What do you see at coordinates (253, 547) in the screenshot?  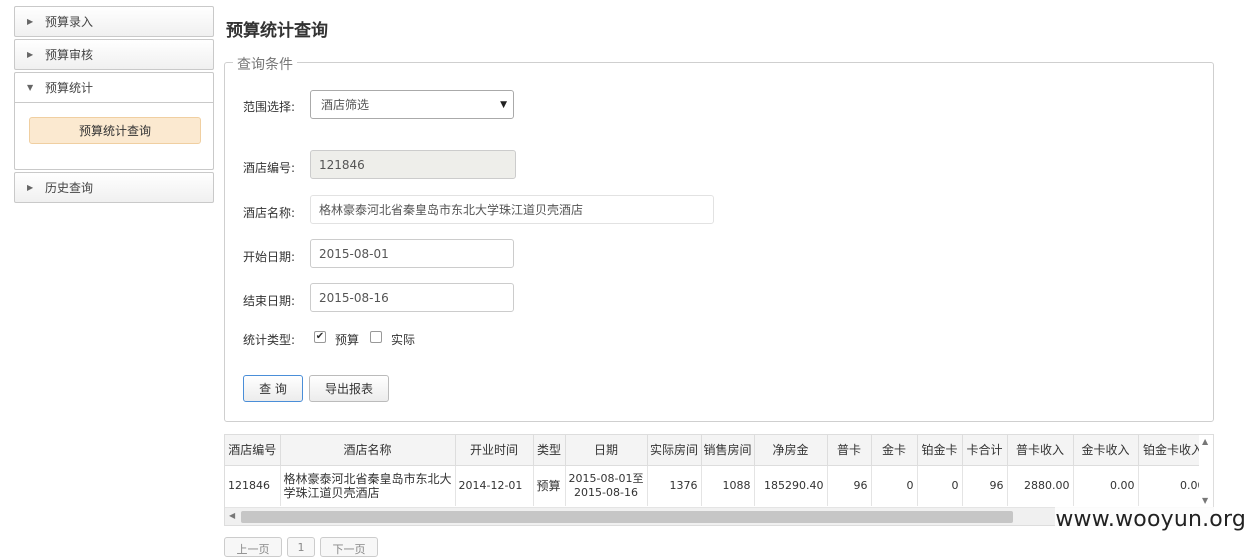 I see `prev-page-button: 上一页` at bounding box center [253, 547].